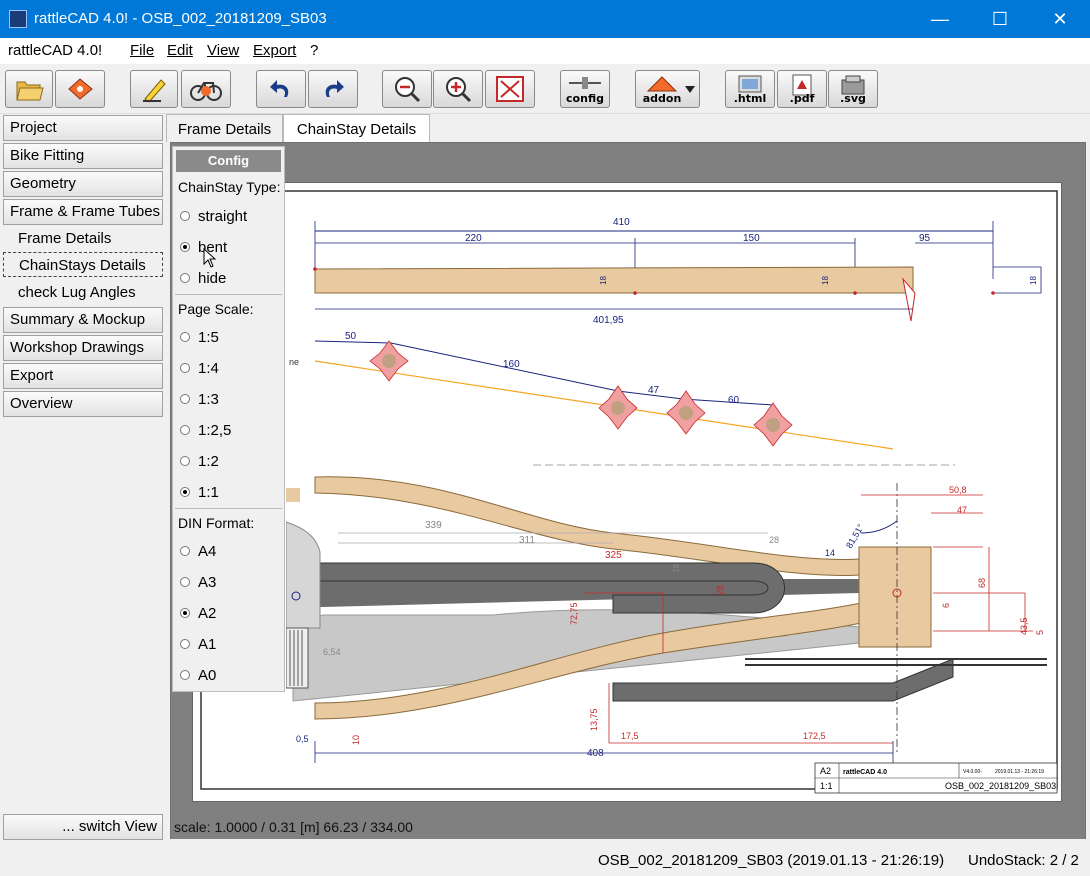  I want to click on dim-17-5: 17,5, so click(630, 736).